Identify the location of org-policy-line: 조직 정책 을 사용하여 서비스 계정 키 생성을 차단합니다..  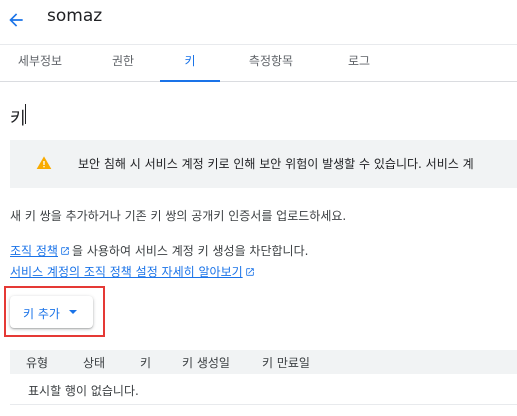
(159, 250).